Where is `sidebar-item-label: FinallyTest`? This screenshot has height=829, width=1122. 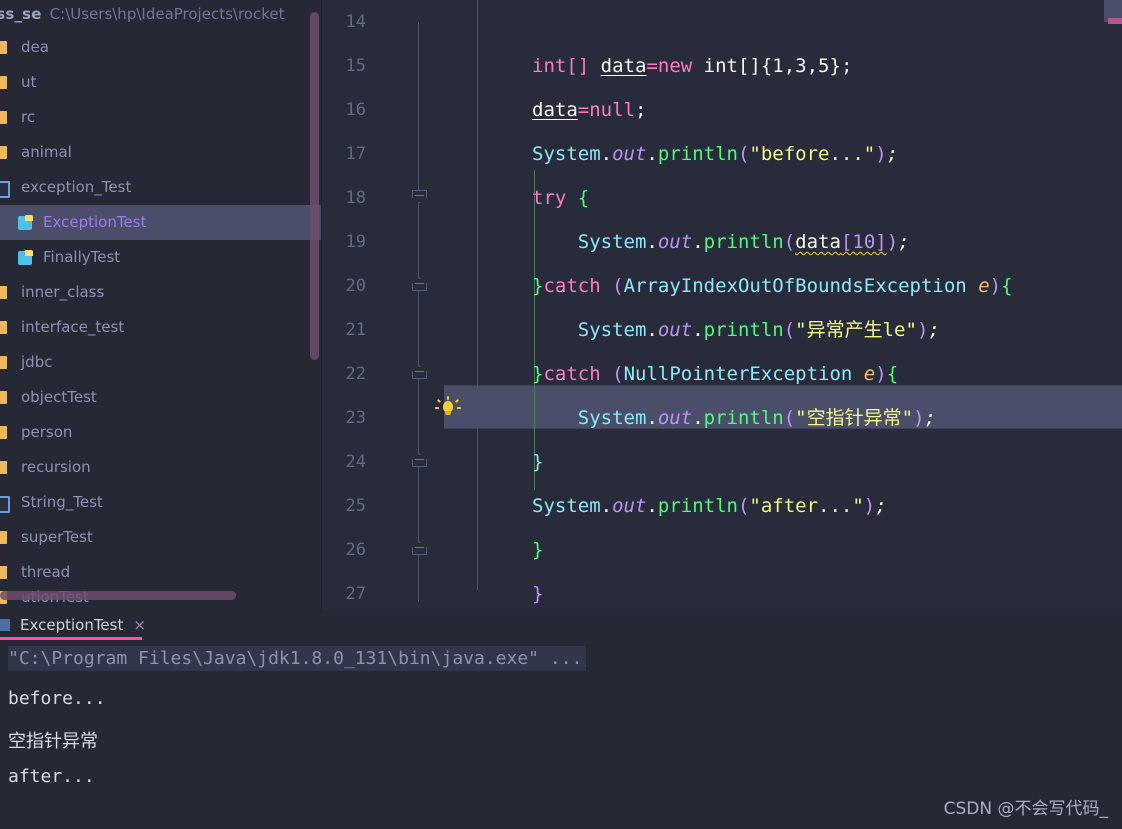
sidebar-item-label: FinallyTest is located at coordinates (82, 257).